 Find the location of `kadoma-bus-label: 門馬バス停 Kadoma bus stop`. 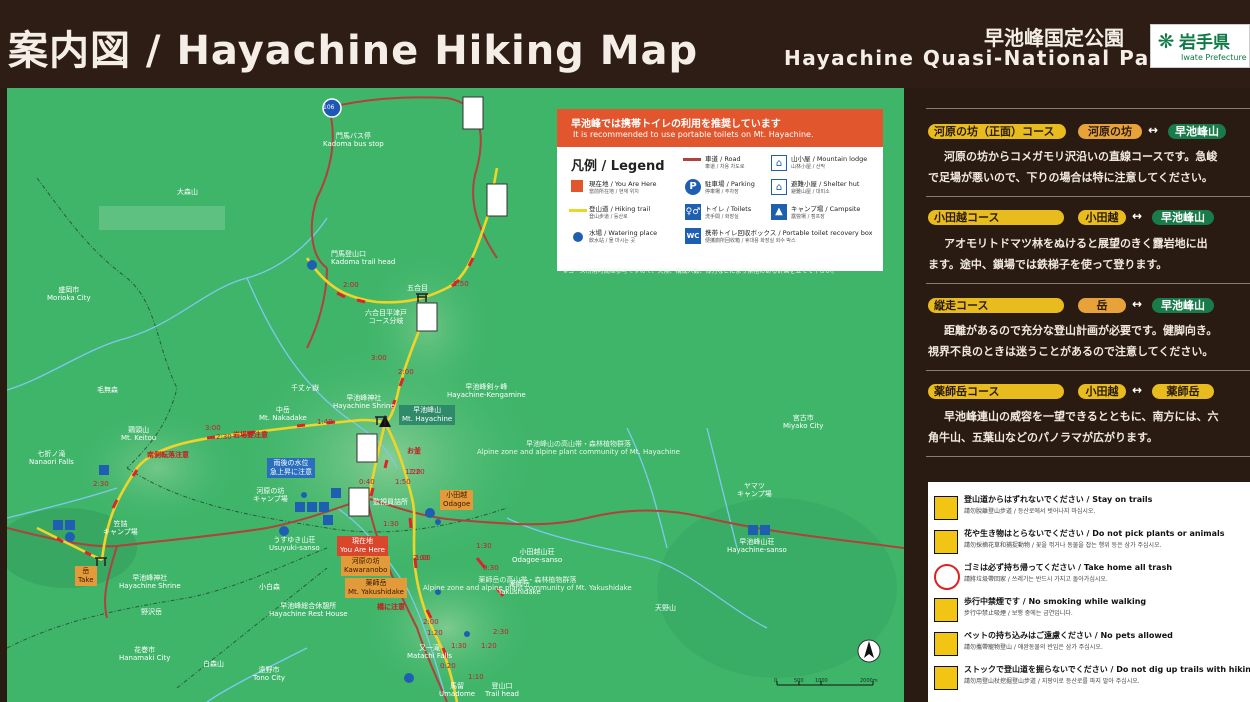

kadoma-bus-label: 門馬バス停 Kadoma bus stop is located at coordinates (353, 140).